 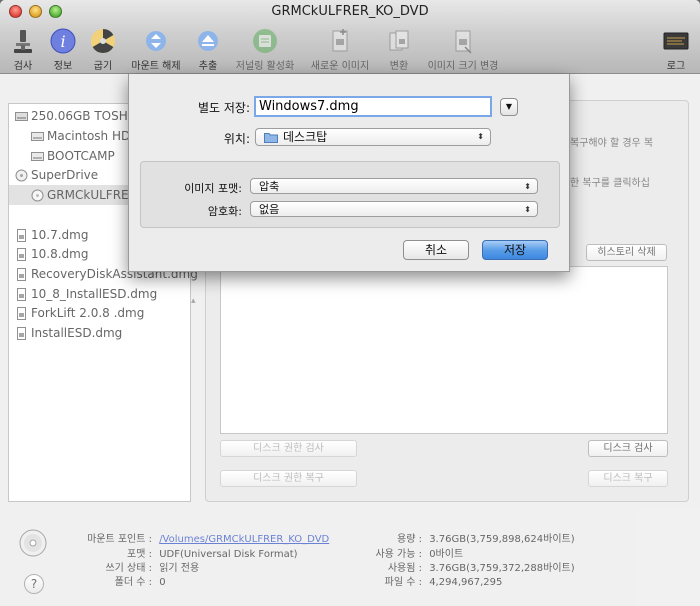 I want to click on toolbar-new-image-button: 새로운 이미지, so click(x=340, y=49).